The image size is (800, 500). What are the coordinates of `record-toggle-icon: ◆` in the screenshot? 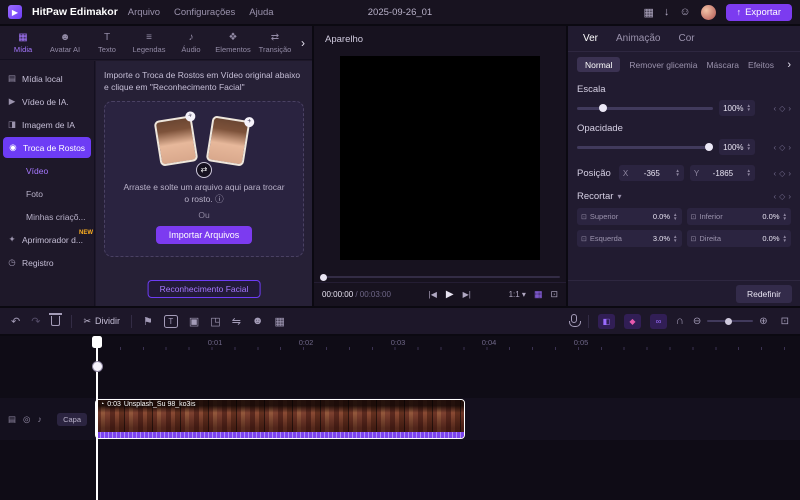 It's located at (632, 321).